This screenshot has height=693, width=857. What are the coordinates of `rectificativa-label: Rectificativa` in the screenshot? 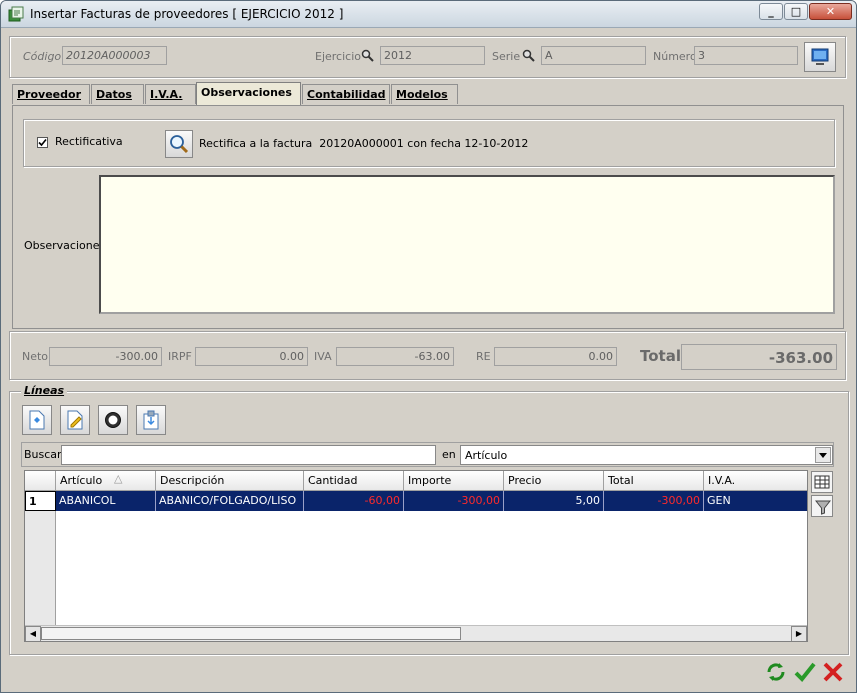 It's located at (89, 141).